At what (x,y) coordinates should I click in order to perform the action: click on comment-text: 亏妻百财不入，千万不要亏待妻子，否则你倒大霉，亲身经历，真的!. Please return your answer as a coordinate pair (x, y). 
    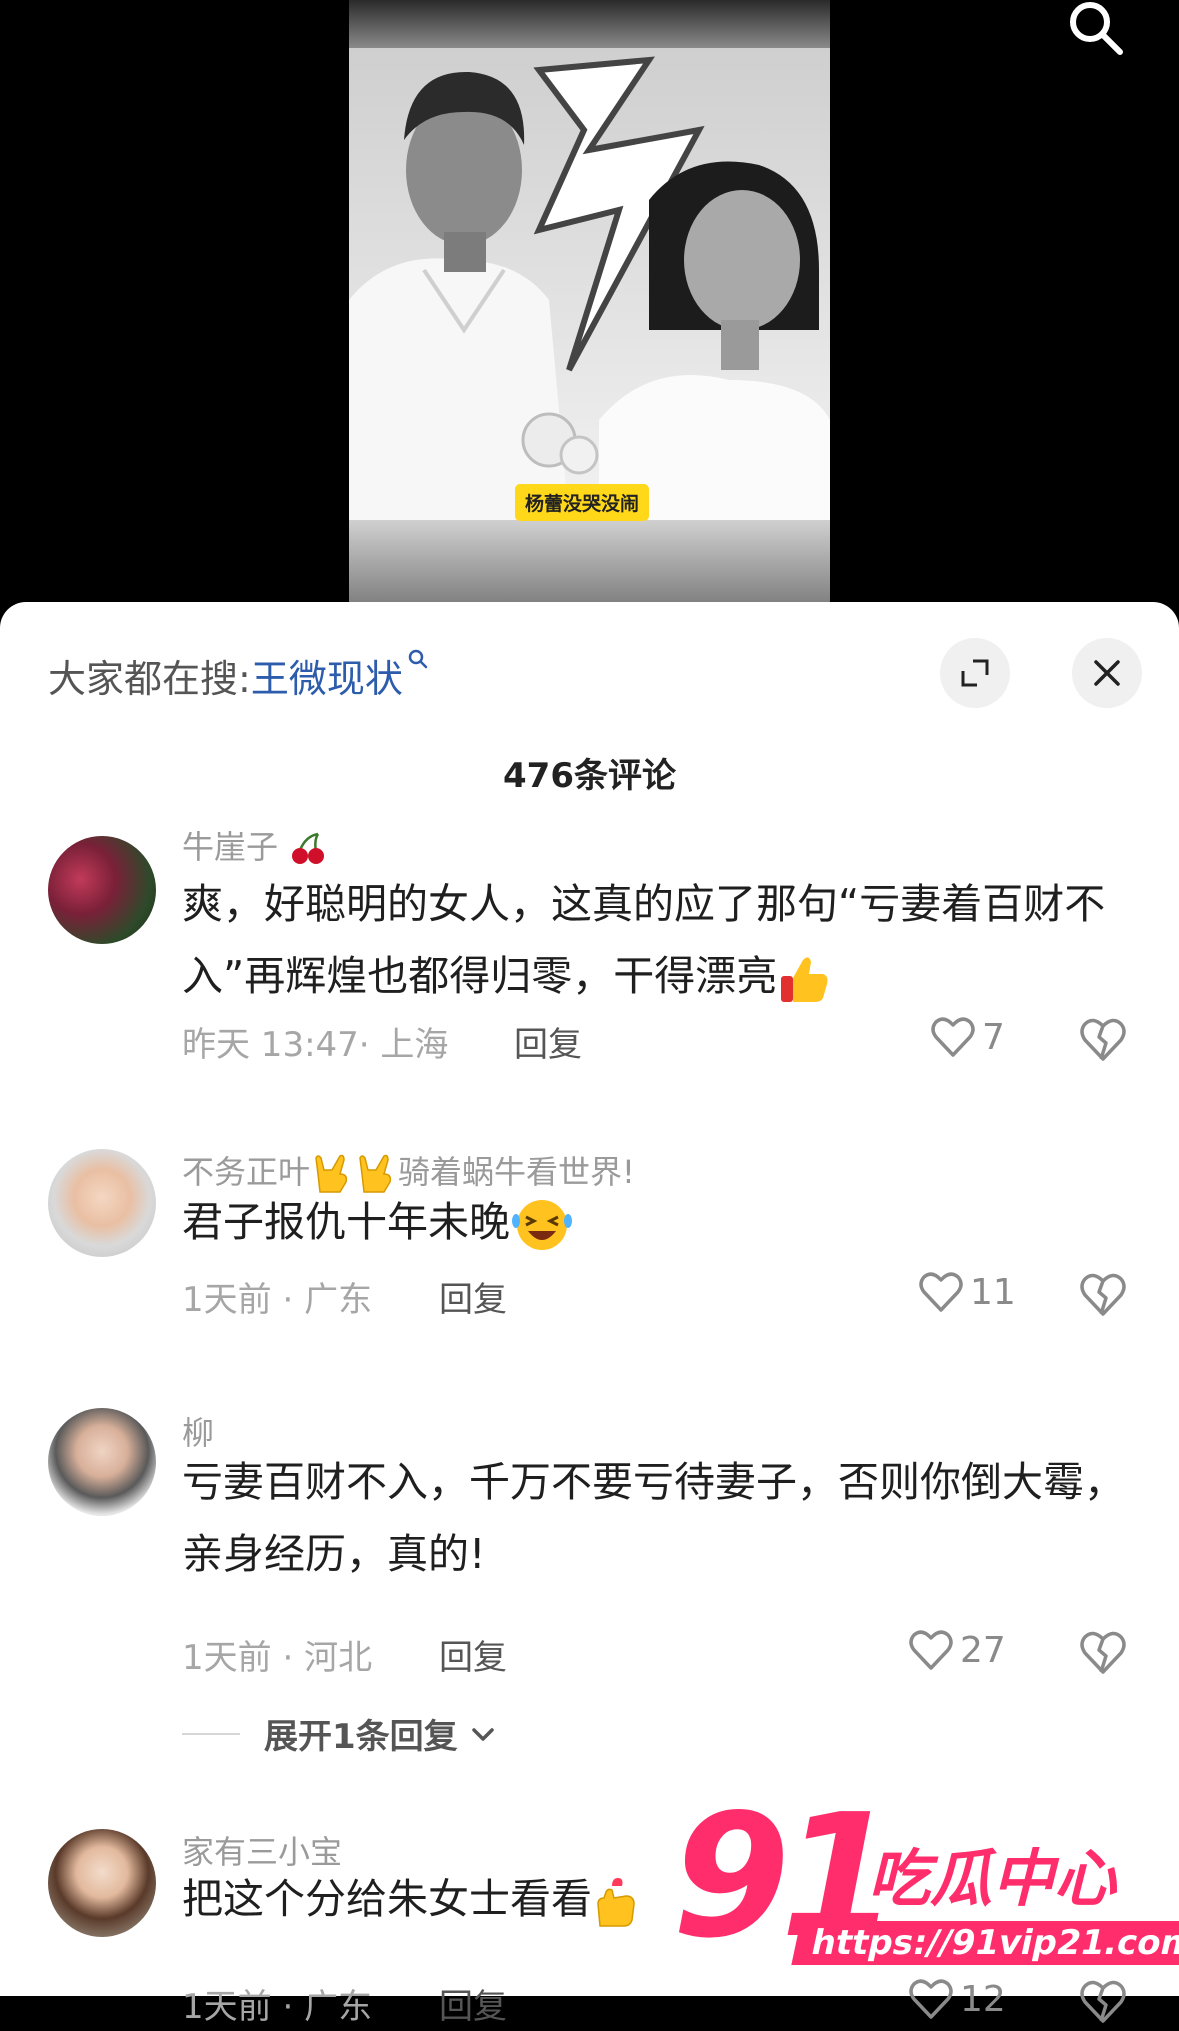
    Looking at the image, I should click on (653, 1518).